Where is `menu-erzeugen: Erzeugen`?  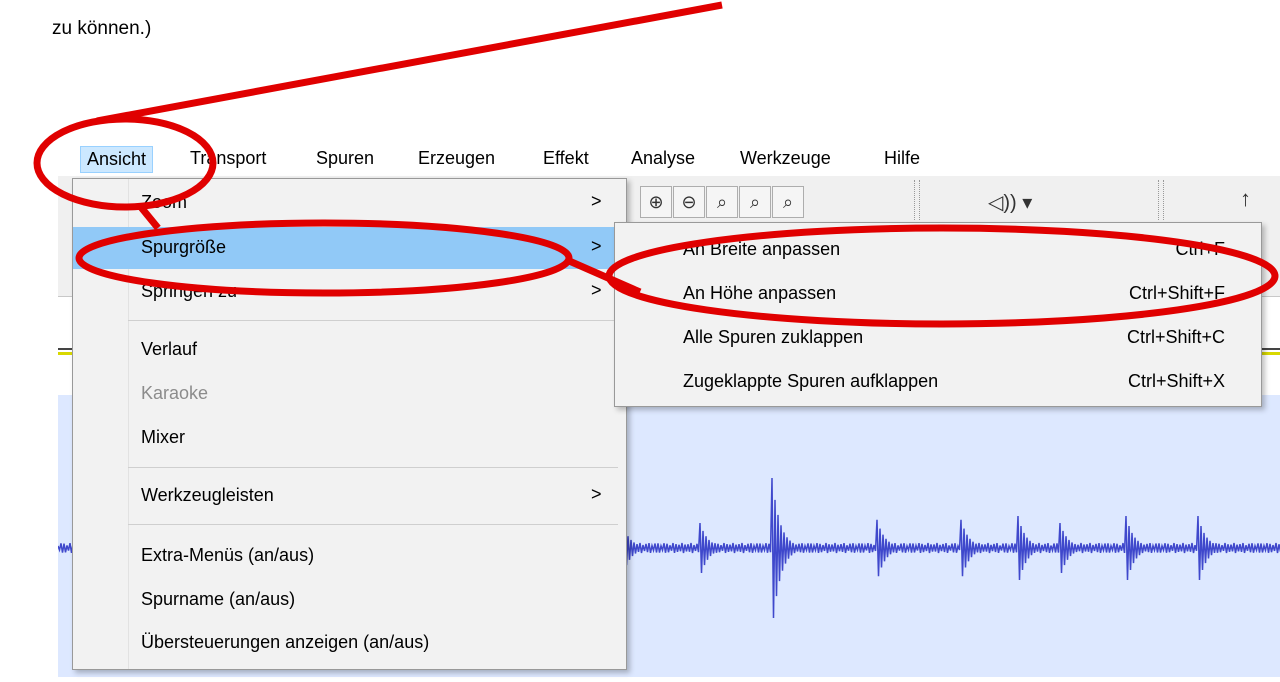 menu-erzeugen: Erzeugen is located at coordinates (456, 158).